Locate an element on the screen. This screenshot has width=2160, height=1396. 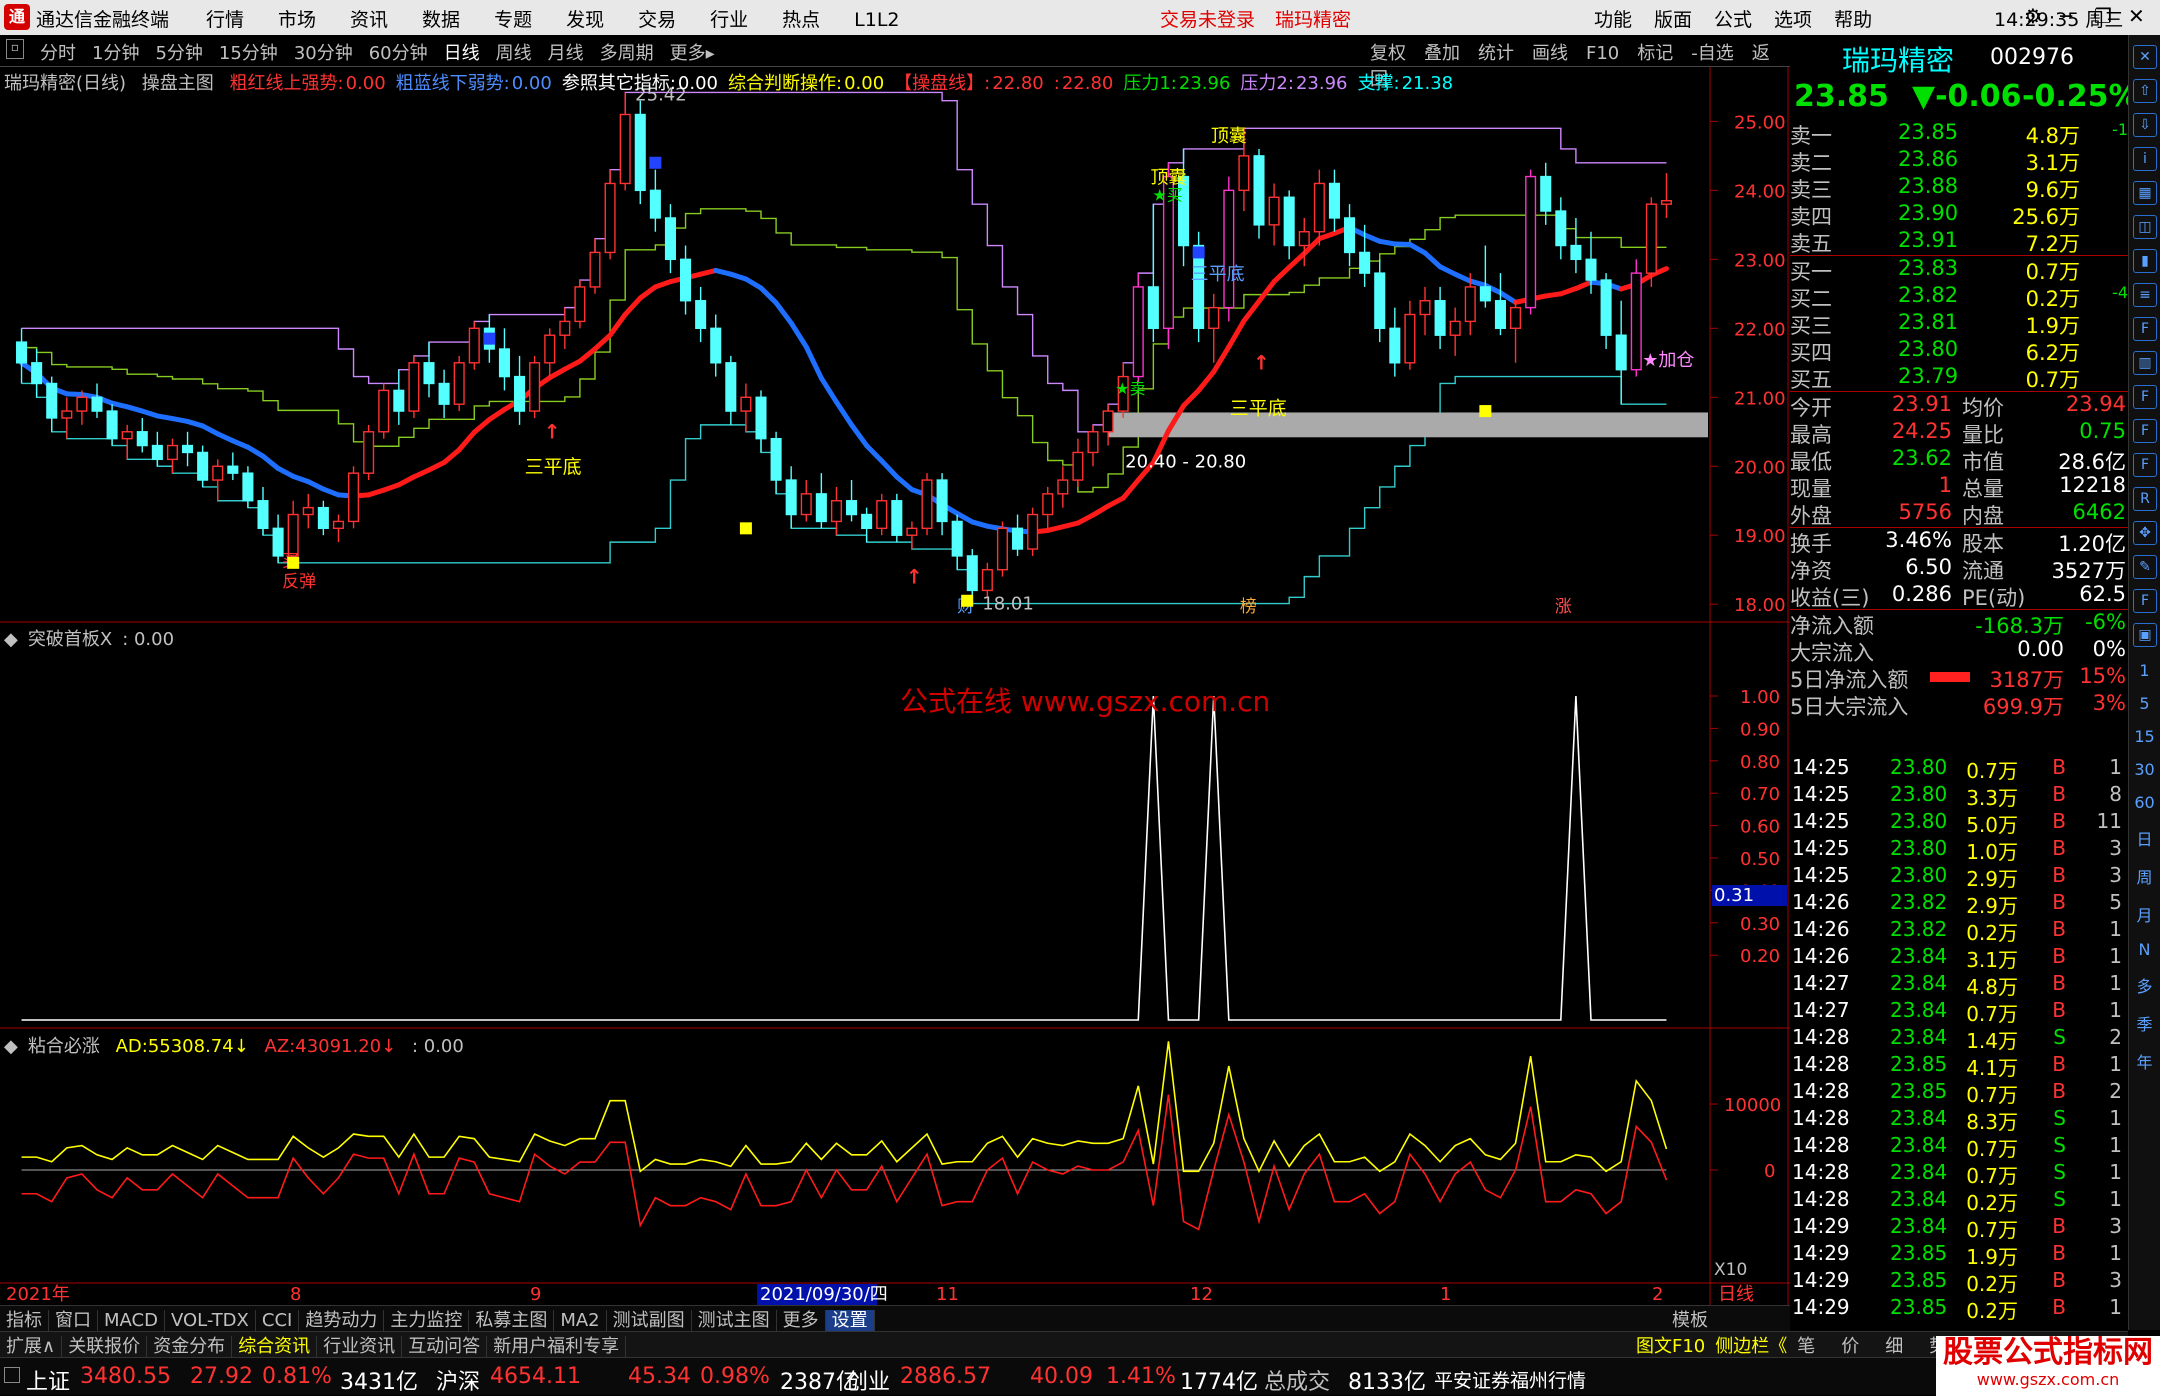
sidebar-period: 15 is located at coordinates (2144, 736).